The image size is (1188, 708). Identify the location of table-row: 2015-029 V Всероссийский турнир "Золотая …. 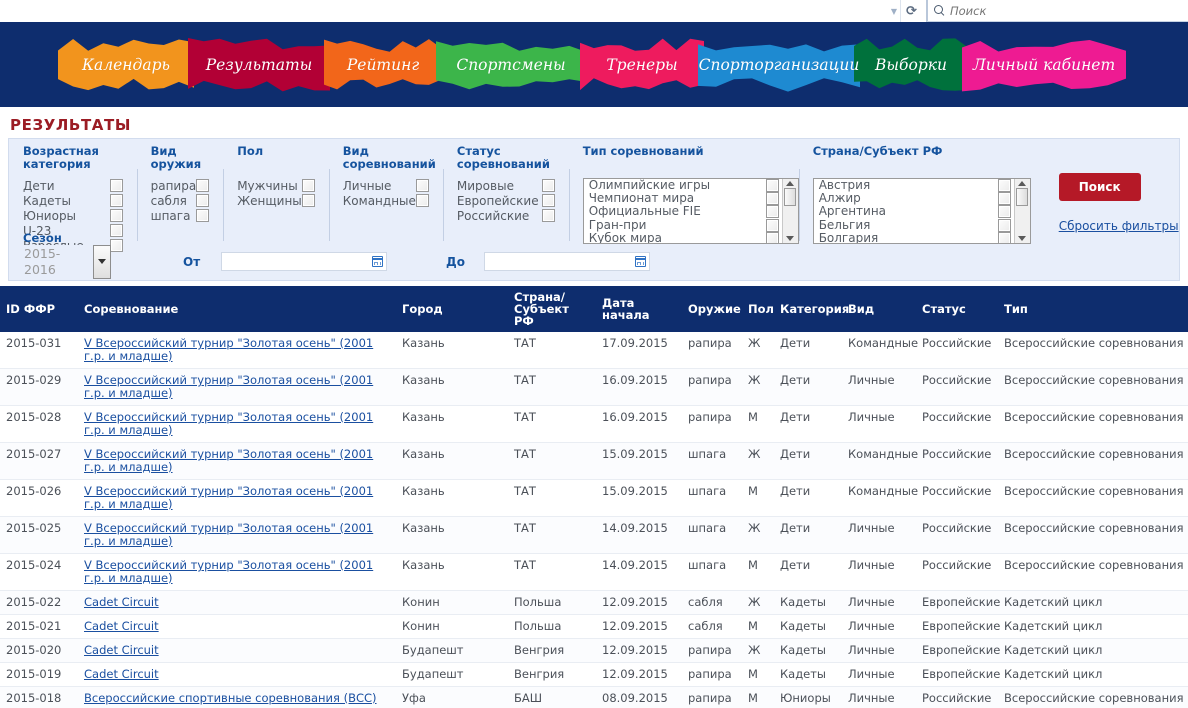
(594, 387).